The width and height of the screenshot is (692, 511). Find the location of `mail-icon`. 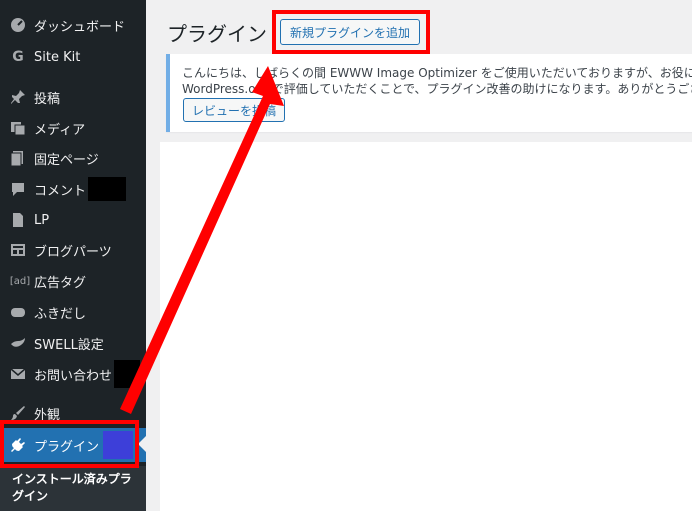

mail-icon is located at coordinates (18, 374).